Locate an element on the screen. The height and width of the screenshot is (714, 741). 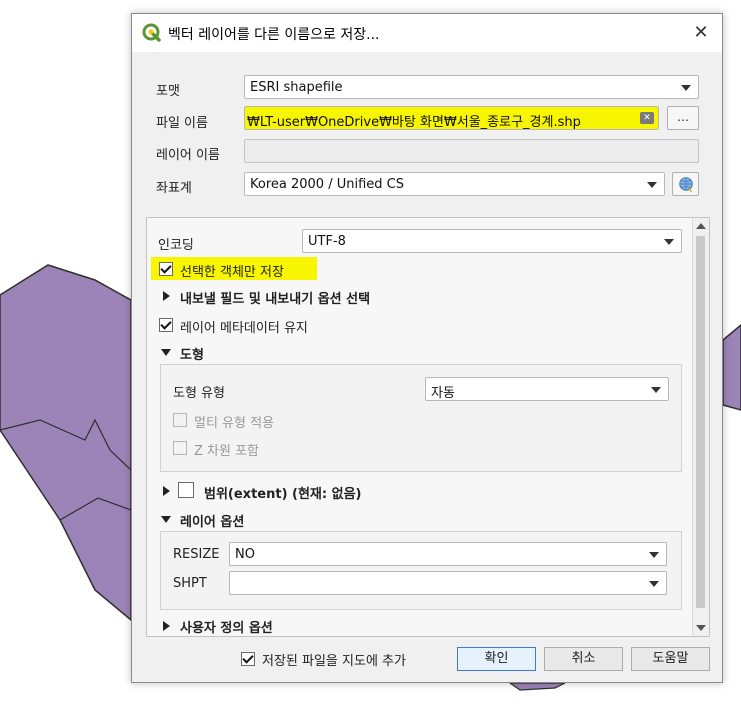
layer-options-groupbox: RESIZE NO SHPT is located at coordinates (421, 570).